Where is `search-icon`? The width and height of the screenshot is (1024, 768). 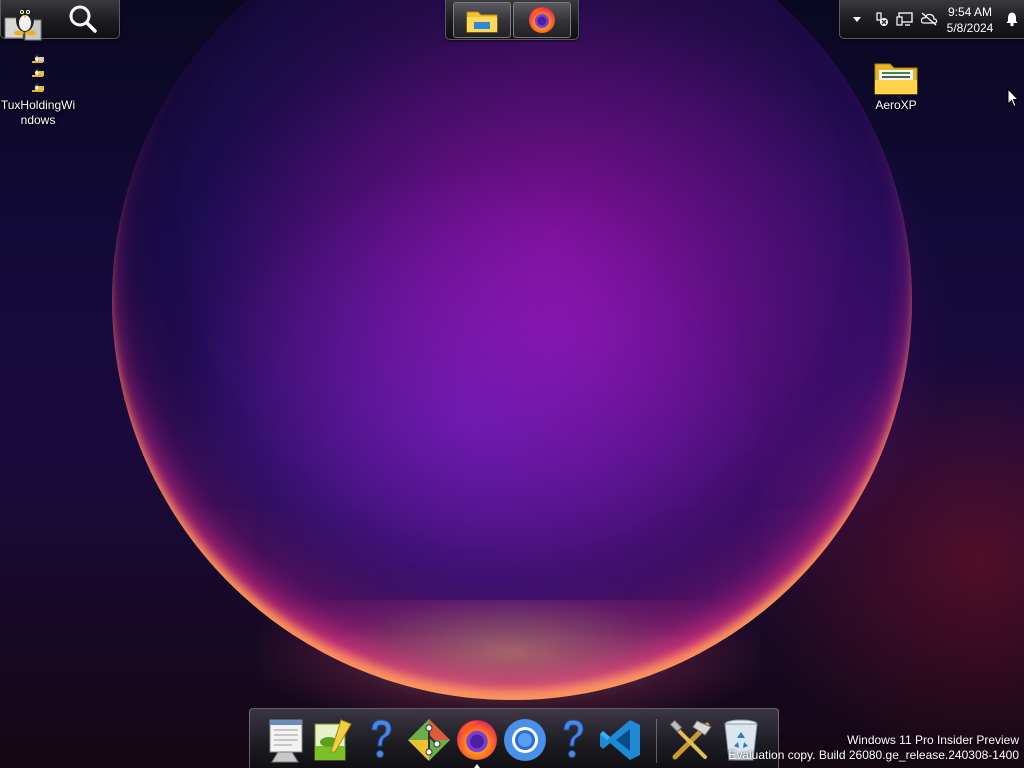 search-icon is located at coordinates (83, 19).